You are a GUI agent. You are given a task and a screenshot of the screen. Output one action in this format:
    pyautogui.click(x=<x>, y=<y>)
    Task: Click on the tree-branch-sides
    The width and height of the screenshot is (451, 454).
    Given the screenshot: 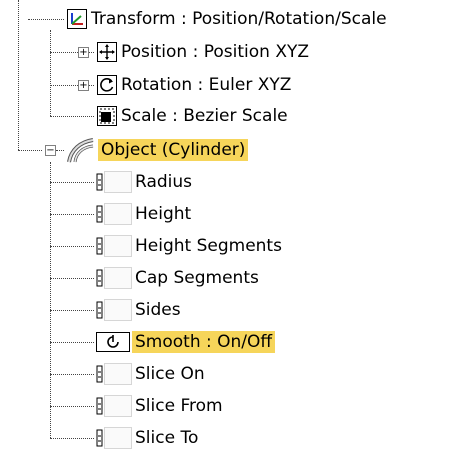 What is the action you would take?
    pyautogui.click(x=72, y=310)
    